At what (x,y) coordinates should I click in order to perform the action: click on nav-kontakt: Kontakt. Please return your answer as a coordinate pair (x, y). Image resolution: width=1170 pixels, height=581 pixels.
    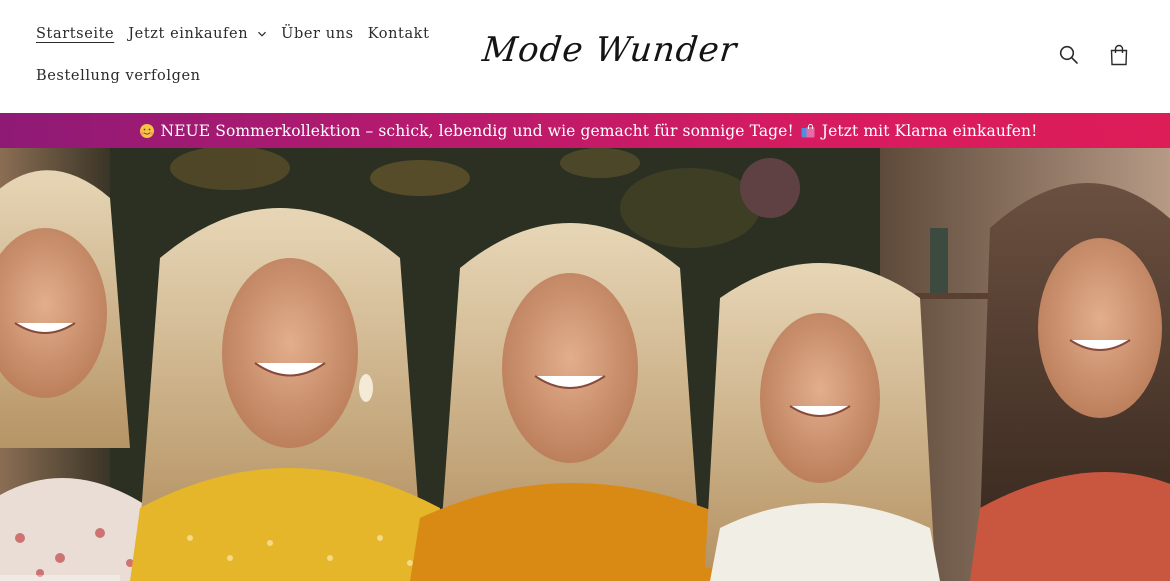
    Looking at the image, I should click on (399, 34).